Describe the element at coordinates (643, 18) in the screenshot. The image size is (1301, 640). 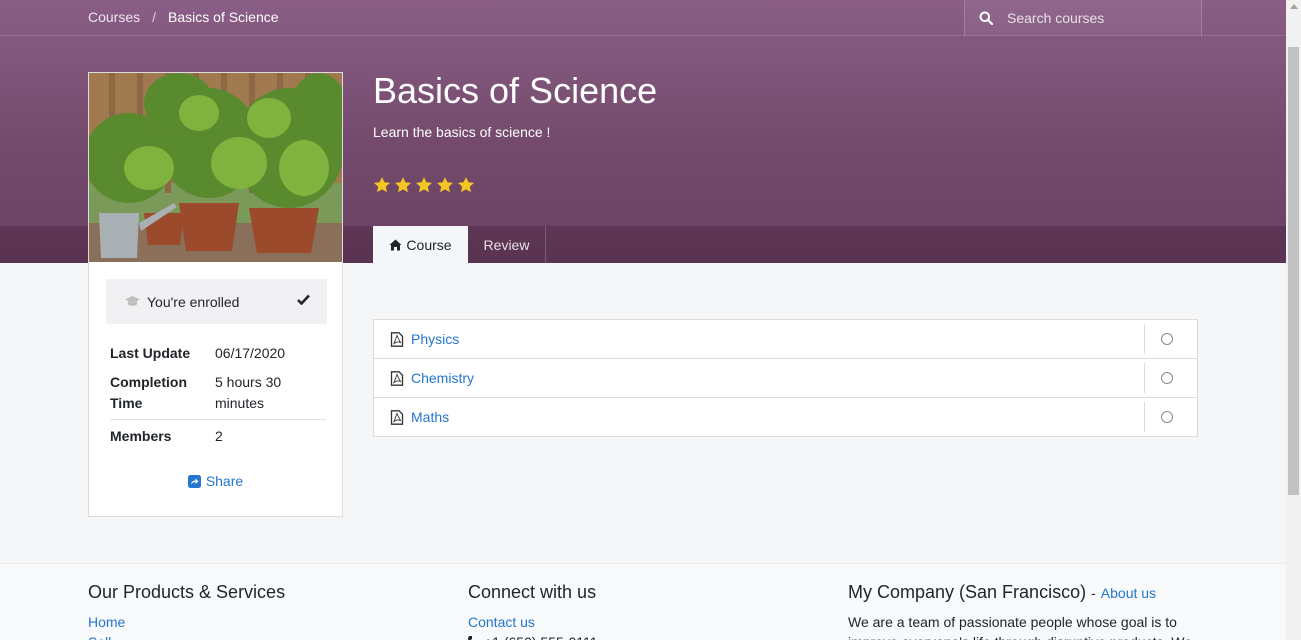
I see `top-bar: Courses / Basics of Science` at that location.